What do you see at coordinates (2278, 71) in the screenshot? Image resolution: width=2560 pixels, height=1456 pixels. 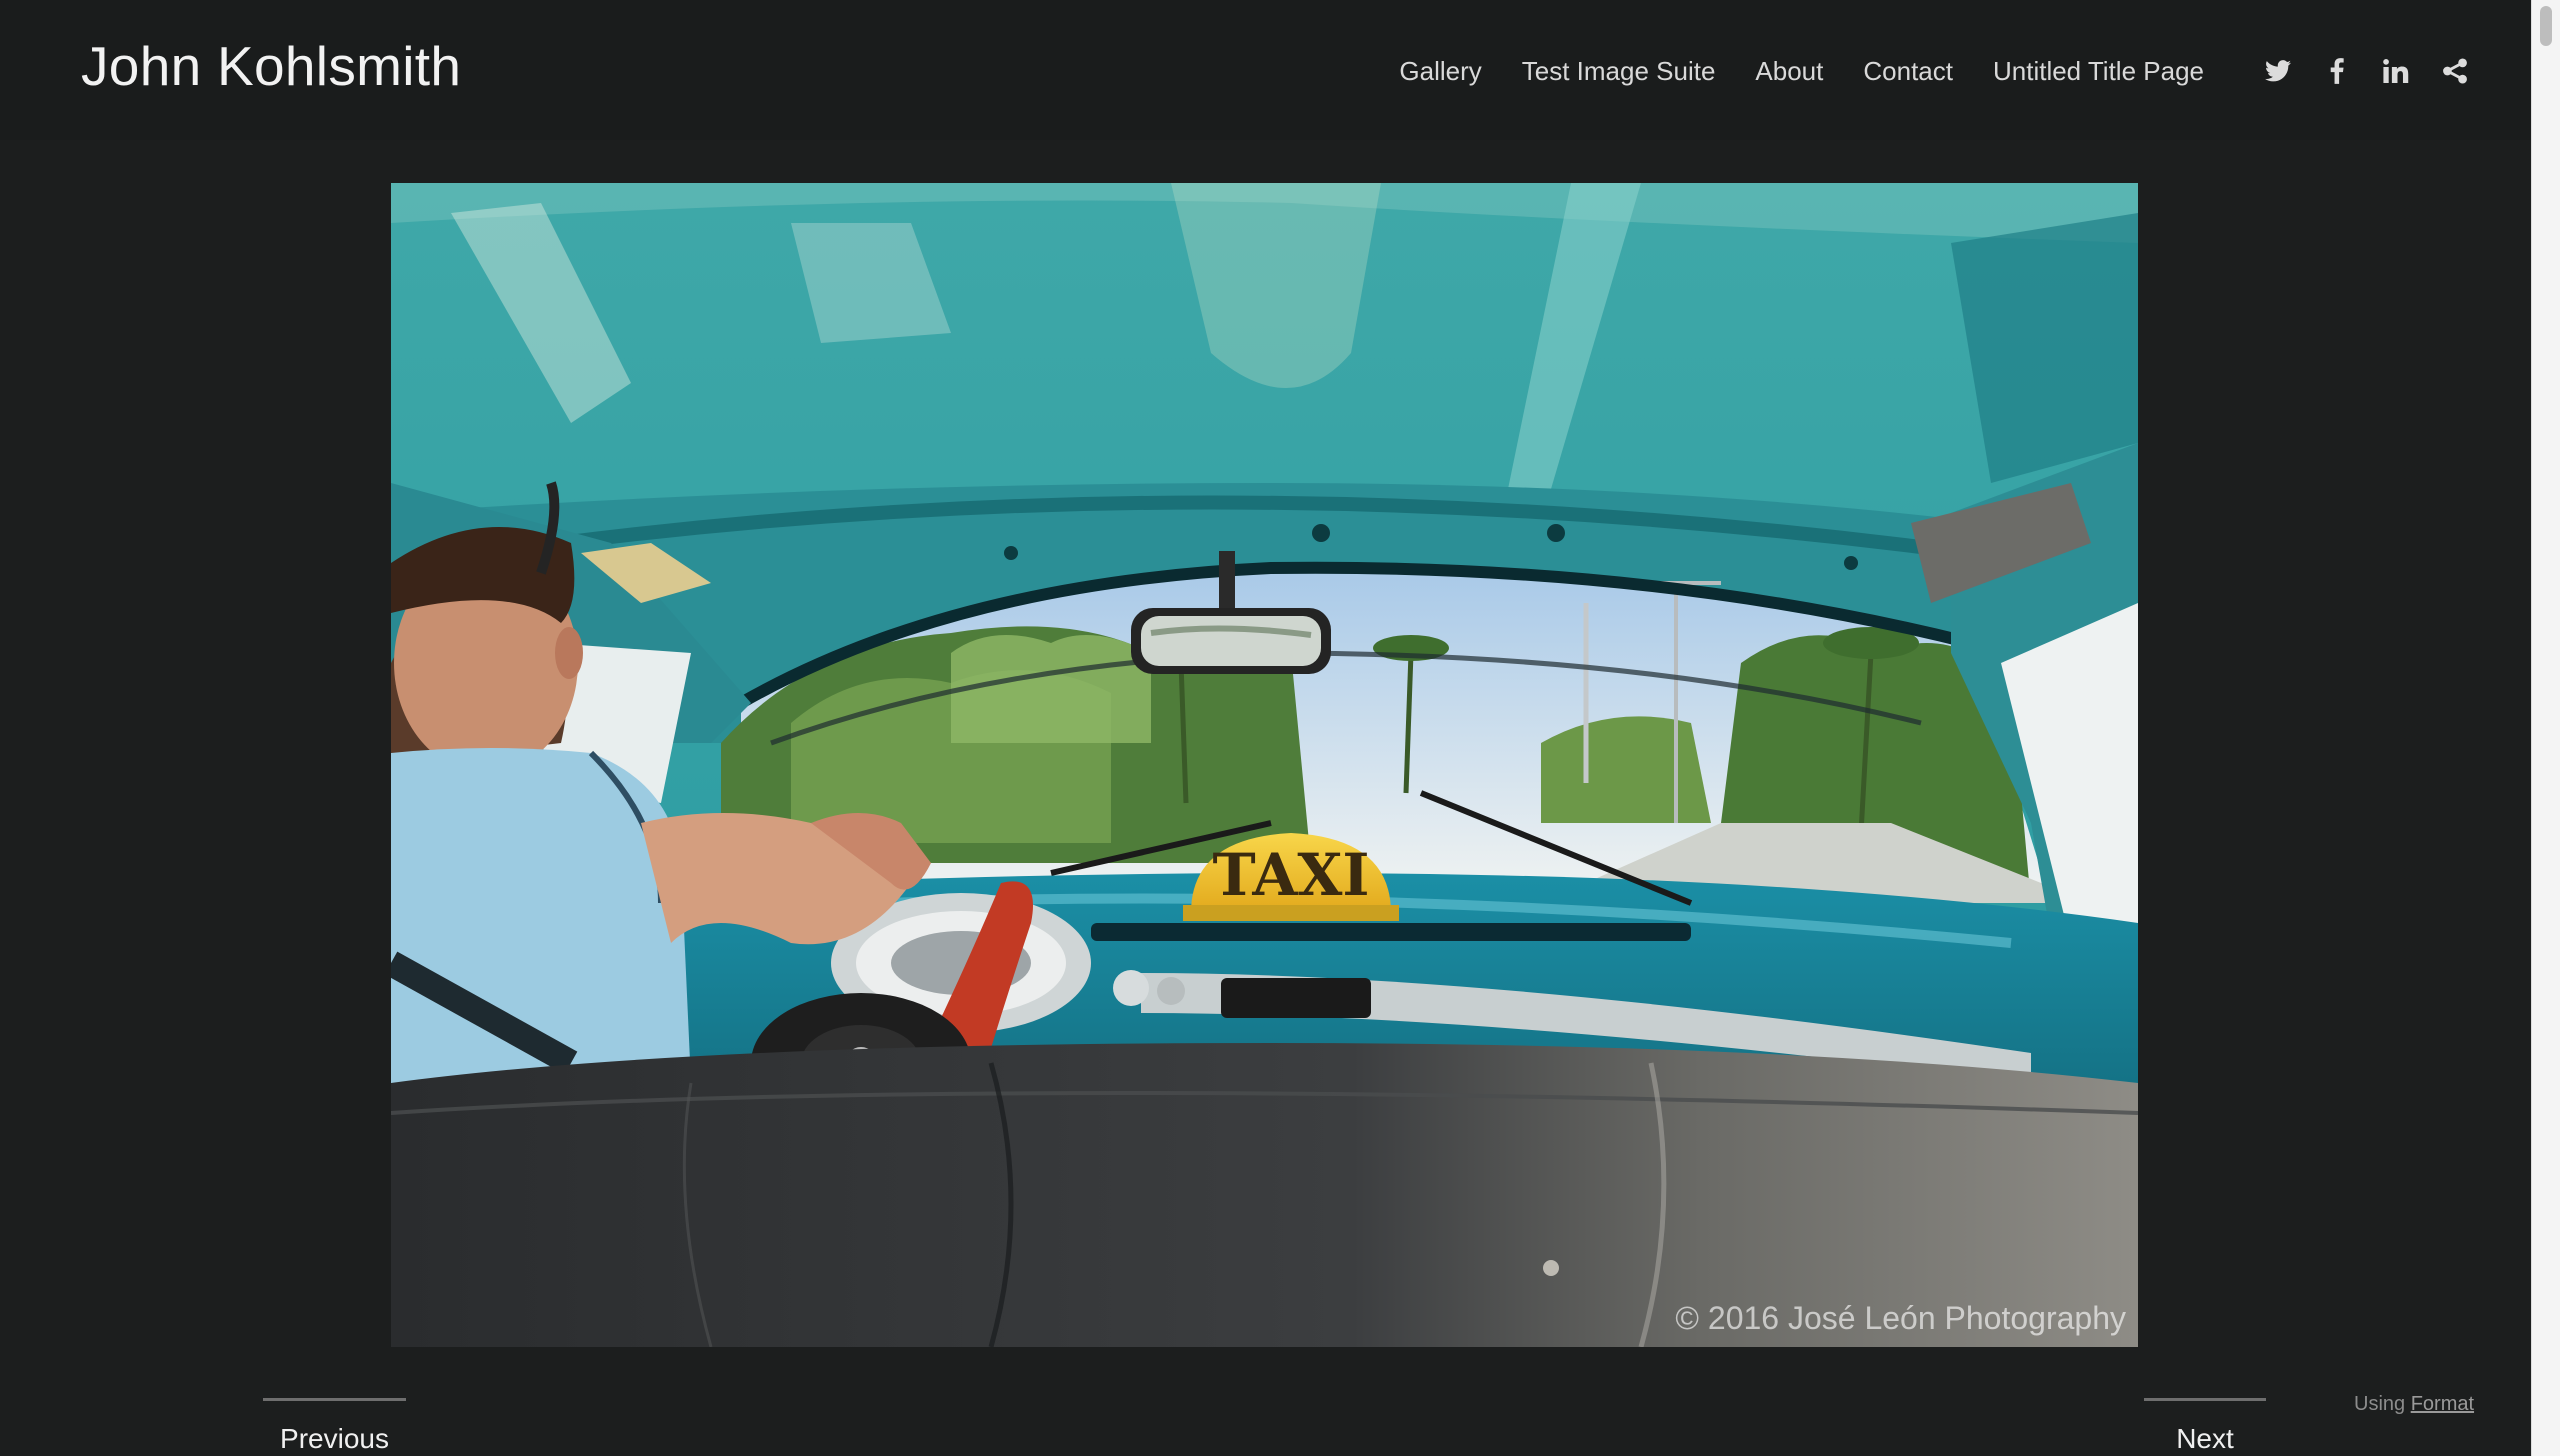 I see `twitter-icon` at bounding box center [2278, 71].